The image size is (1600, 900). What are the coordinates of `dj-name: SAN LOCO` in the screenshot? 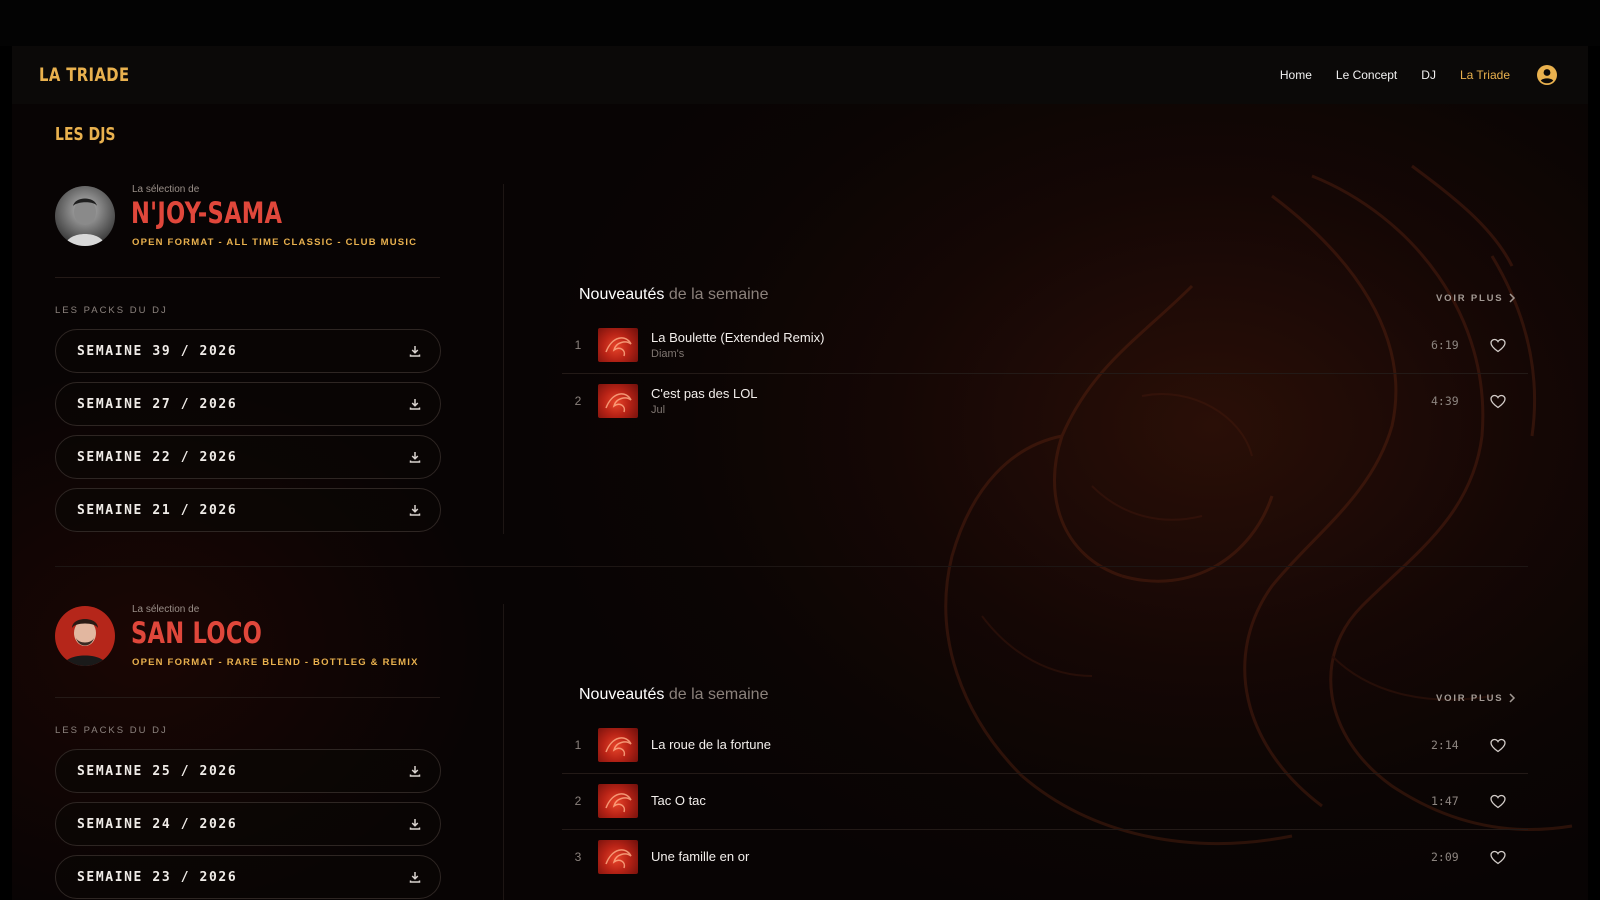 It's located at (197, 633).